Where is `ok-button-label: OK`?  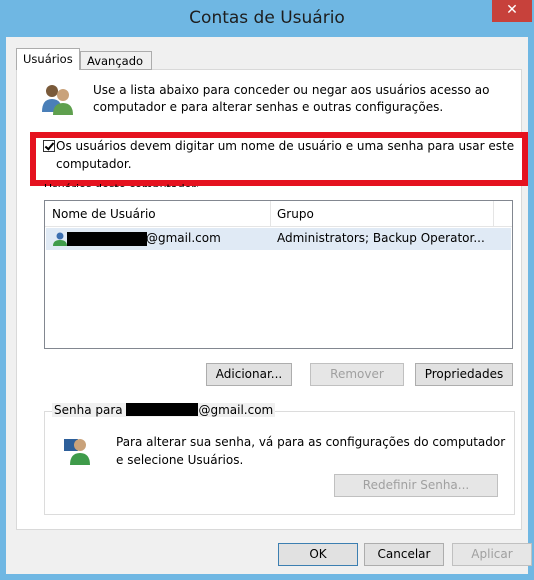 ok-button-label: OK is located at coordinates (318, 554).